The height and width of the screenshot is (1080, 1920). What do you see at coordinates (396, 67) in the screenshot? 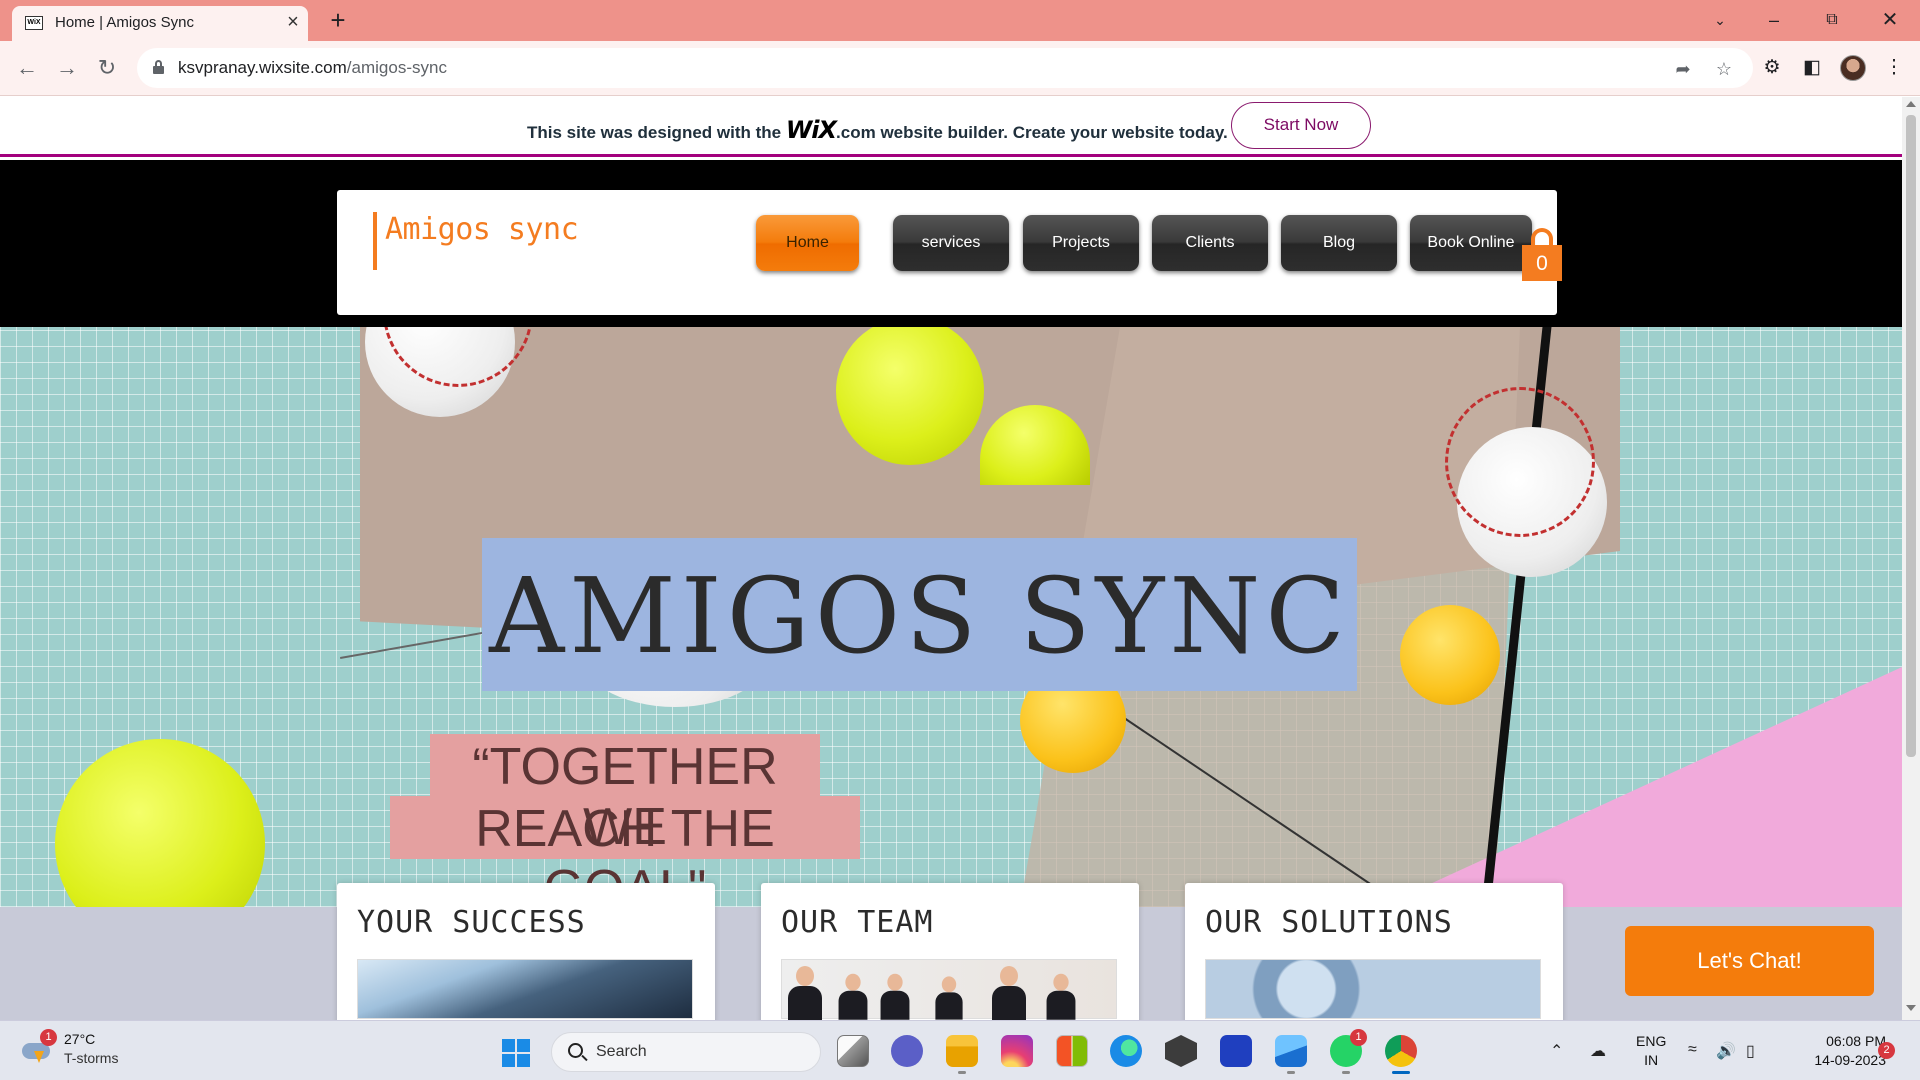
I see `url-path: /amigos-sync` at bounding box center [396, 67].